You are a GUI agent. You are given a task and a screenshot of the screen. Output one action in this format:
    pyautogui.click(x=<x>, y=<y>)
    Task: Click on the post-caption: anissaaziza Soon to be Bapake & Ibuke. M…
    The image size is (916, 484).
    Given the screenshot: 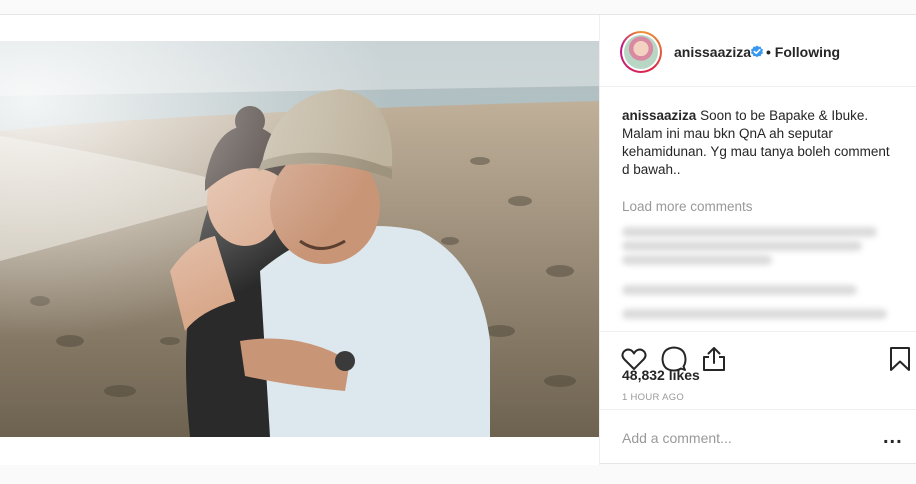 What is the action you would take?
    pyautogui.click(x=757, y=143)
    